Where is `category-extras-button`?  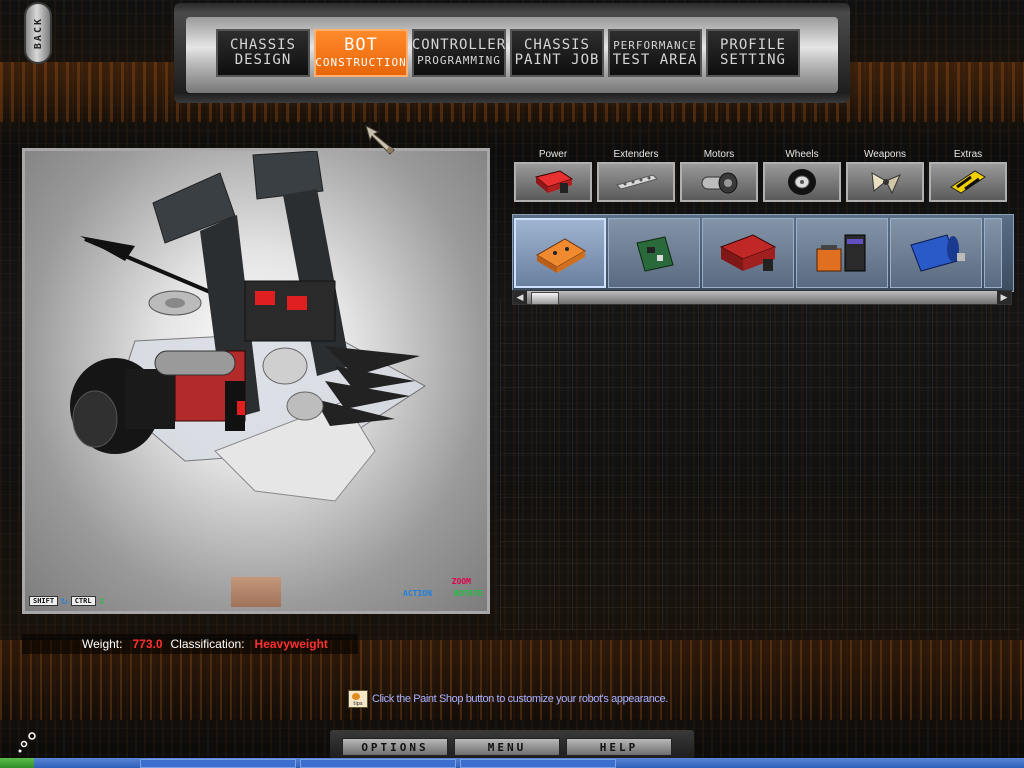
category-extras-button is located at coordinates (968, 182).